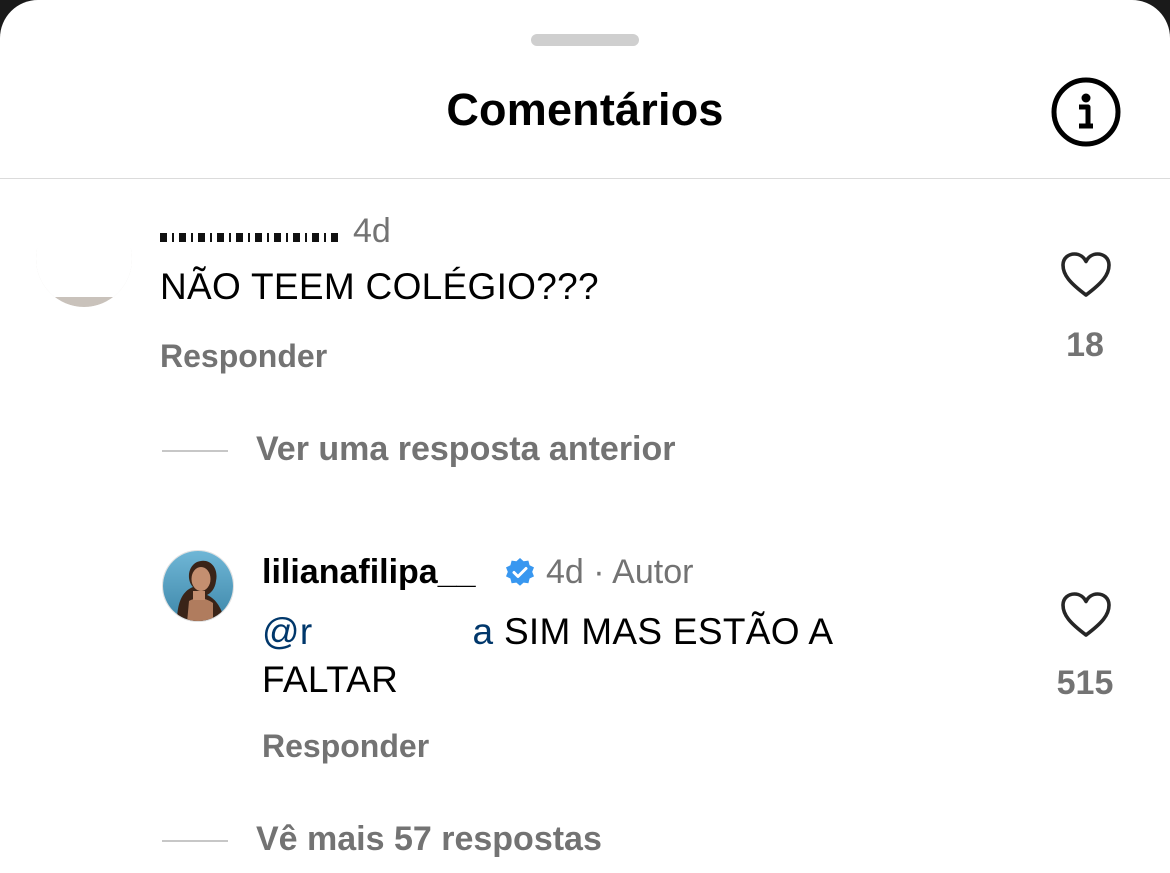 The height and width of the screenshot is (873, 1170). I want to click on comment-username-redacted, so click(251, 227).